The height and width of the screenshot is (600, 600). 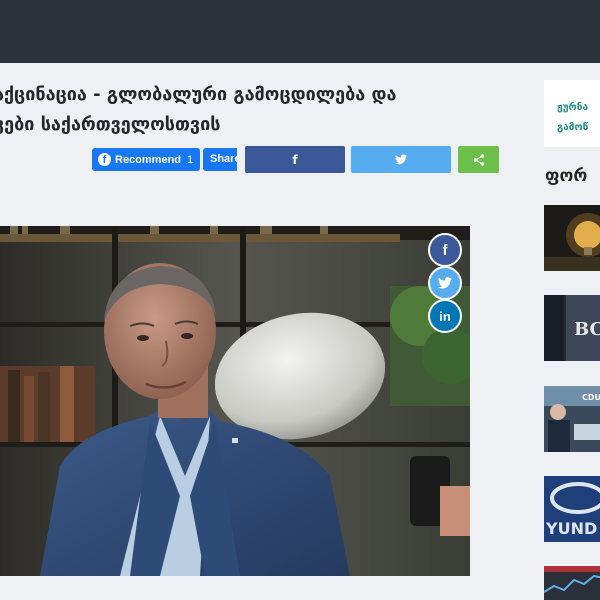 I want to click on article-title-line-1: აქცინაცია - გლობალური გამოცდილება და, so click(x=198, y=94).